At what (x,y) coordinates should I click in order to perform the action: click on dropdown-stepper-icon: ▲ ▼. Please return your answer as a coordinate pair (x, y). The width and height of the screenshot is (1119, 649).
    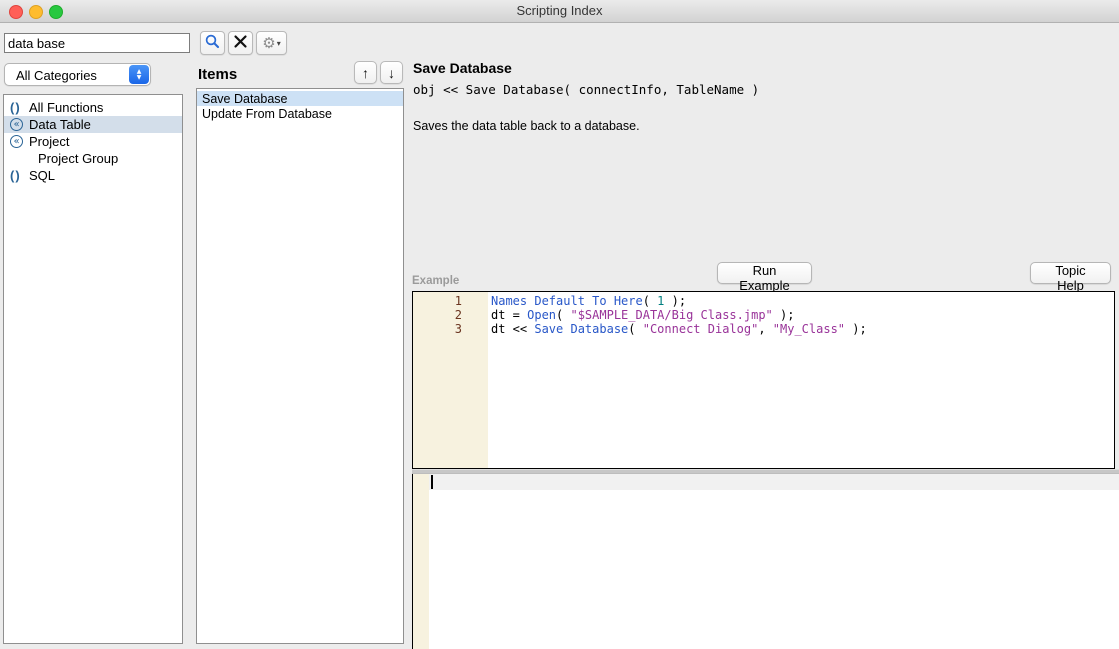
    Looking at the image, I should click on (139, 74).